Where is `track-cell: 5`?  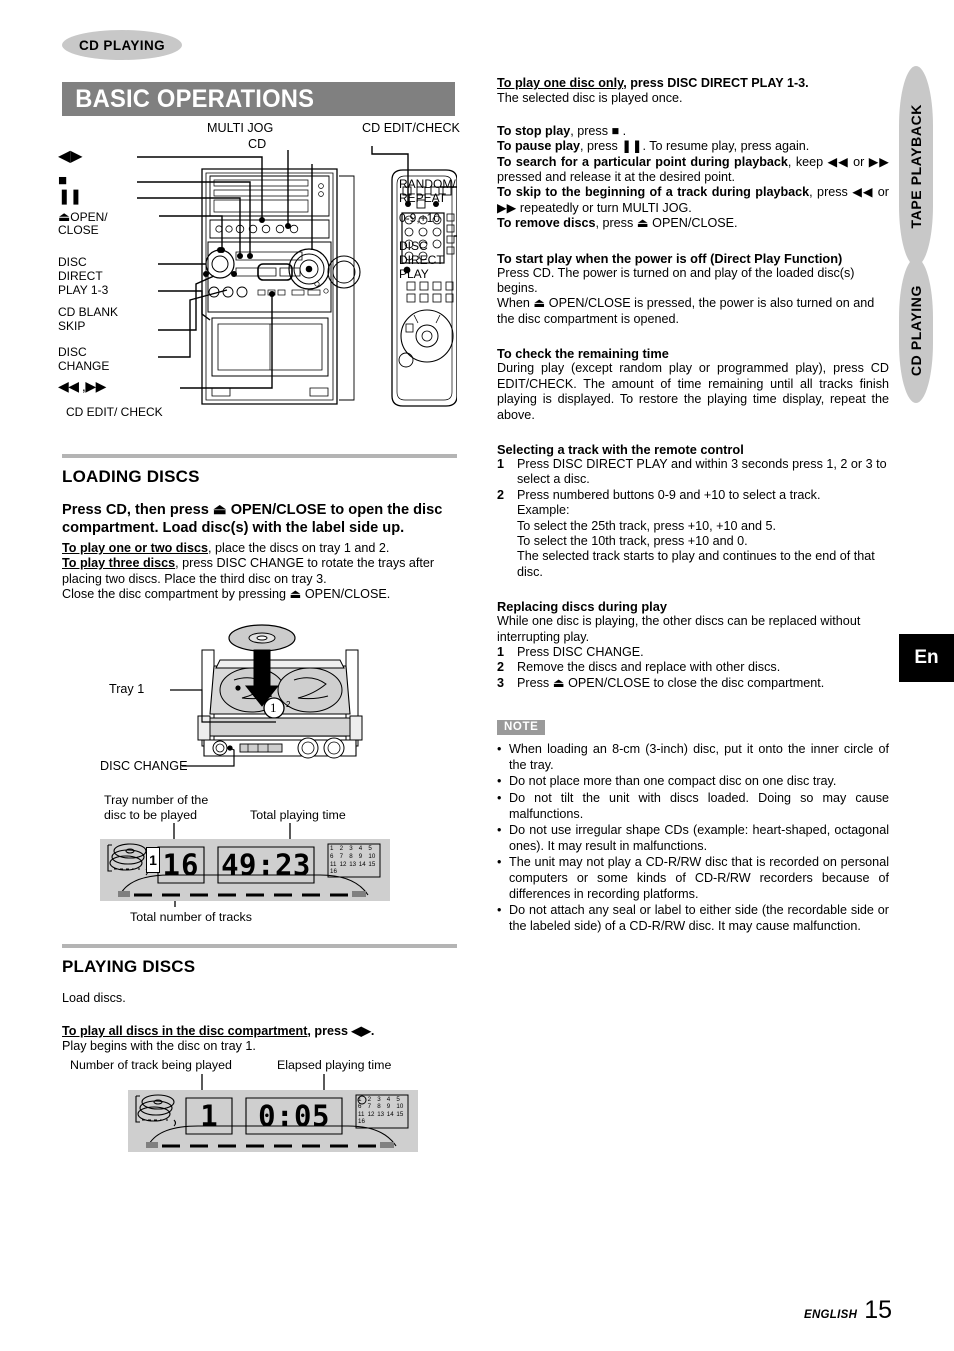 track-cell: 5 is located at coordinates (398, 1099).